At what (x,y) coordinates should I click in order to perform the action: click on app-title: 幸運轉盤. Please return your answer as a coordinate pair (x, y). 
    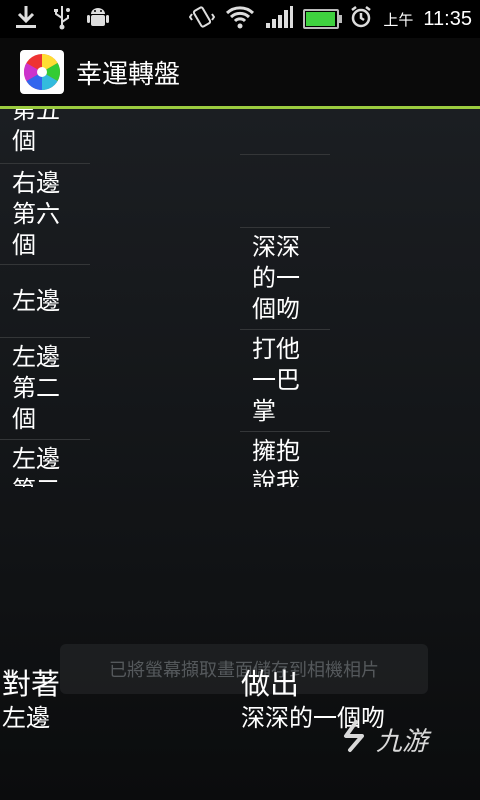
    Looking at the image, I should click on (128, 74).